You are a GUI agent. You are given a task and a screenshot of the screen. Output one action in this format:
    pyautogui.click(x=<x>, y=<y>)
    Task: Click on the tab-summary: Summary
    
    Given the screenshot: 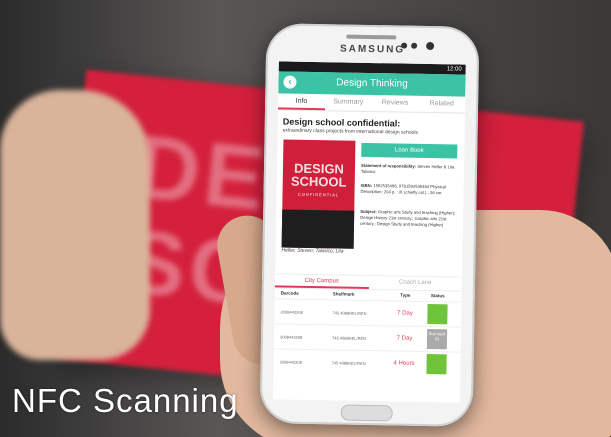 What is the action you would take?
    pyautogui.click(x=348, y=102)
    